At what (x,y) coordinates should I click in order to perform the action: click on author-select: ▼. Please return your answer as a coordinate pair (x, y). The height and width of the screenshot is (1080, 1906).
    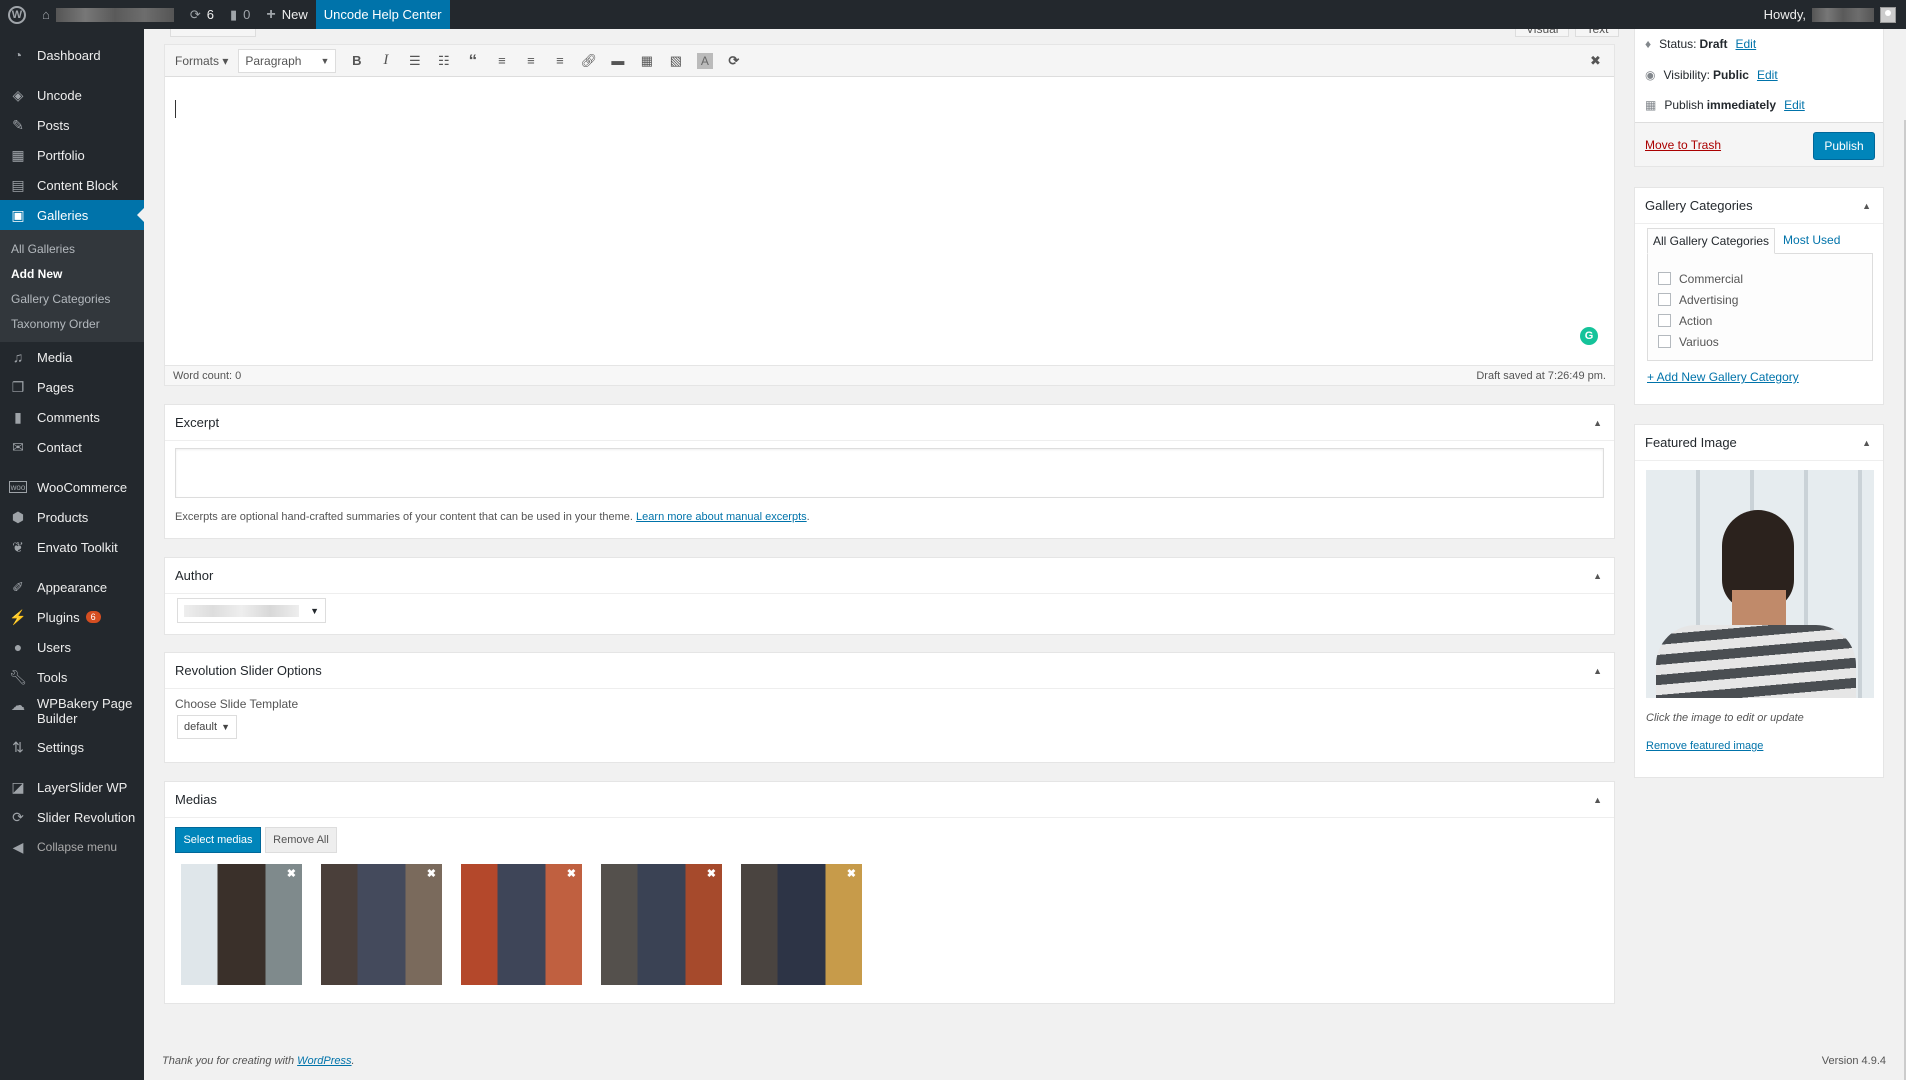
    Looking at the image, I should click on (251, 610).